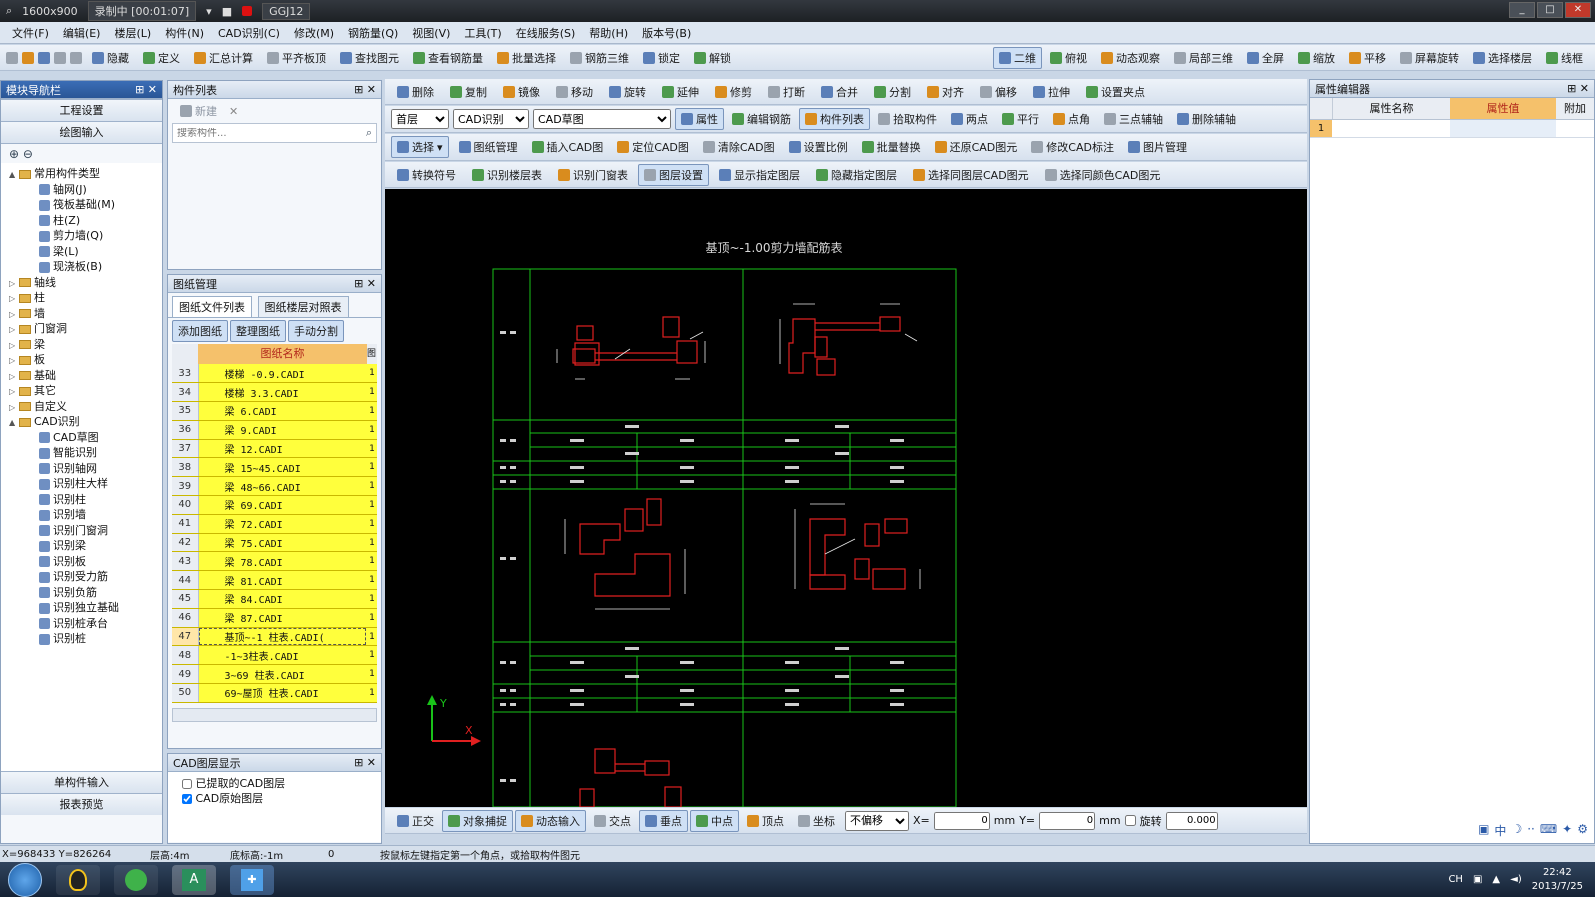 This screenshot has height=897, width=1595. Describe the element at coordinates (1496, 879) in the screenshot. I see `tray-expand-icon: ▲` at that location.